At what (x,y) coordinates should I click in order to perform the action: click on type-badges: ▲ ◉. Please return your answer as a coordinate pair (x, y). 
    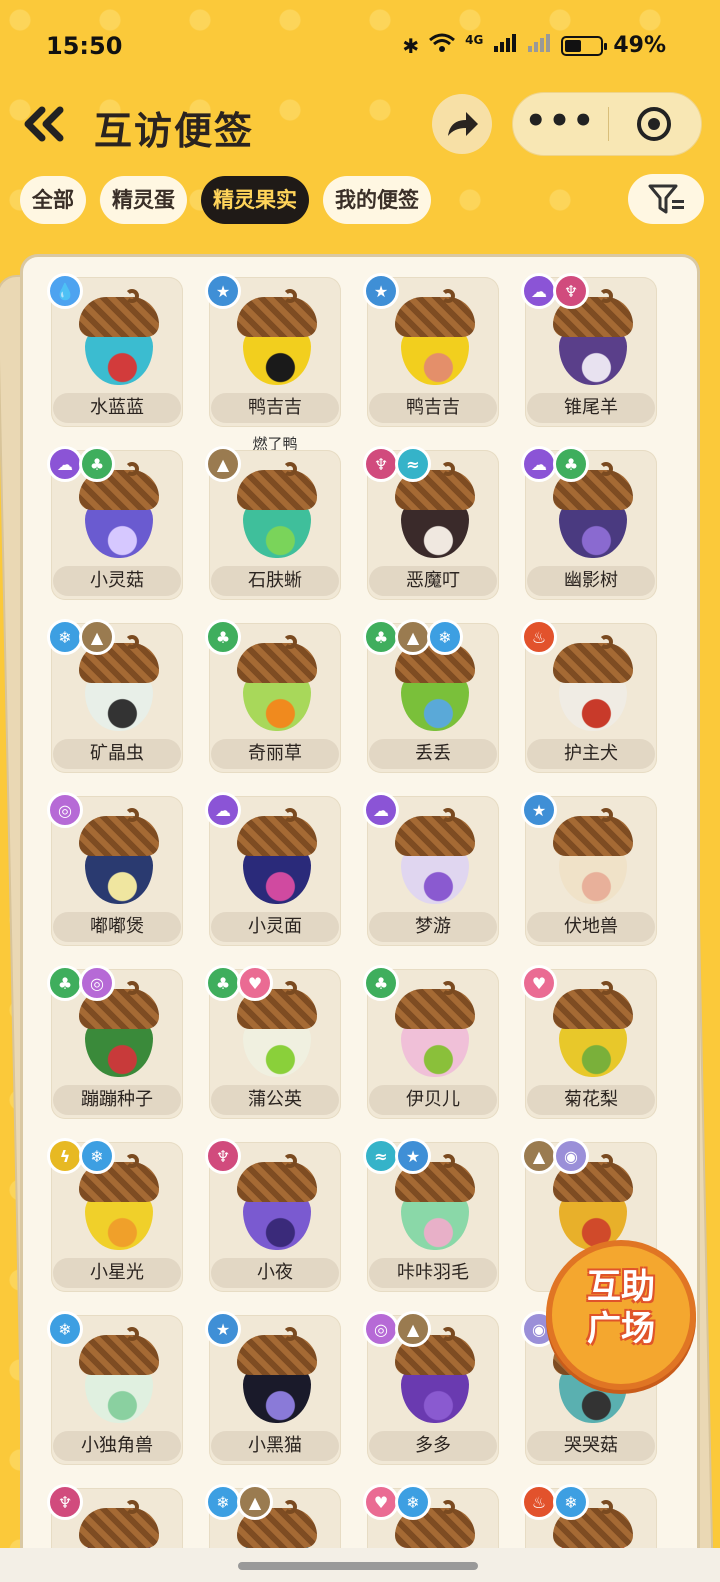
    Looking at the image, I should click on (555, 1156).